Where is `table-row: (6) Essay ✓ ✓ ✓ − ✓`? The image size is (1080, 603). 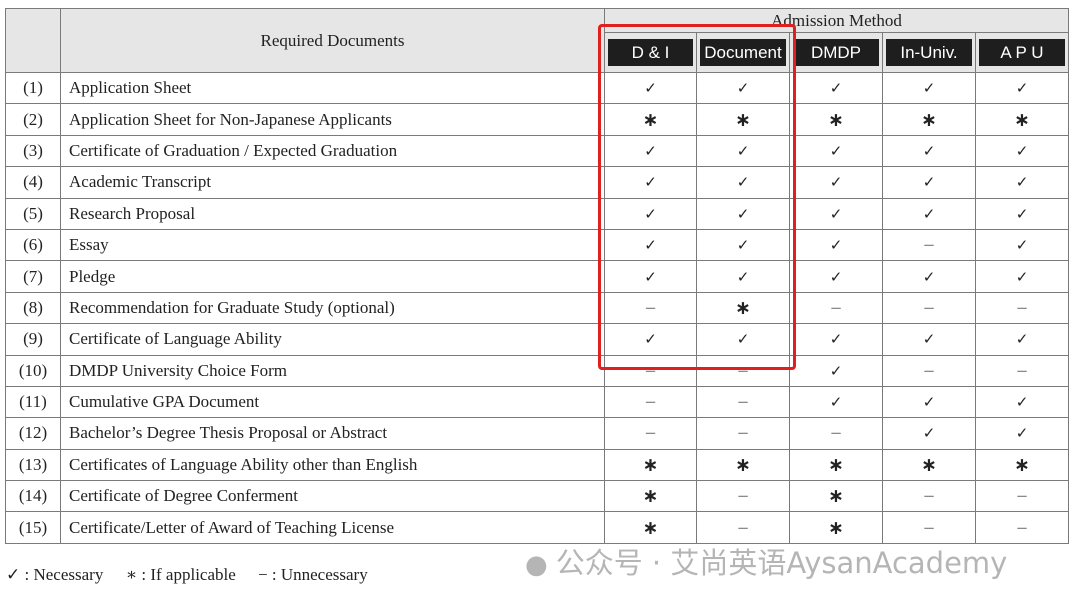
table-row: (6) Essay ✓ ✓ ✓ − ✓ is located at coordinates (537, 245).